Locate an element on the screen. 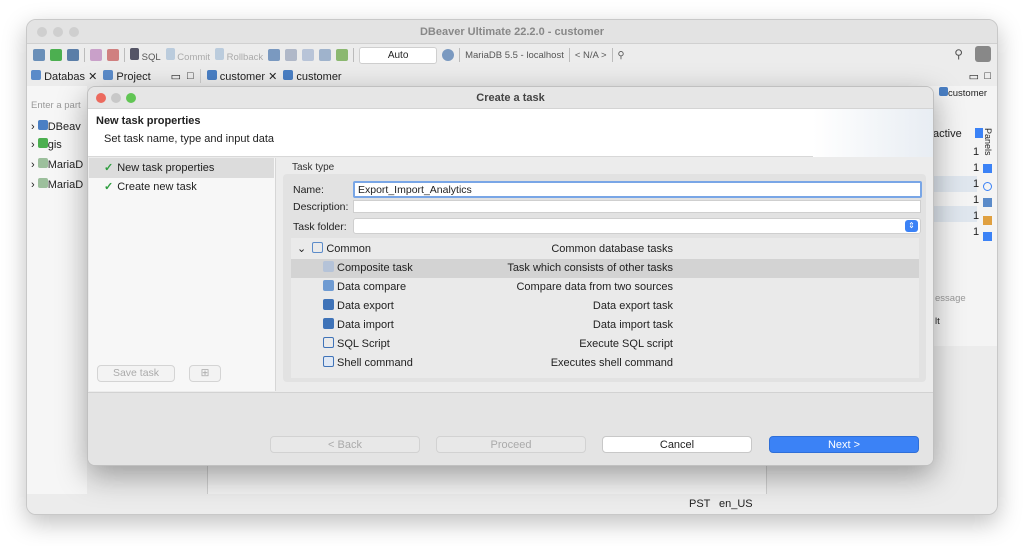 The height and width of the screenshot is (546, 1024). right-tab-customer: customer is located at coordinates (963, 93).